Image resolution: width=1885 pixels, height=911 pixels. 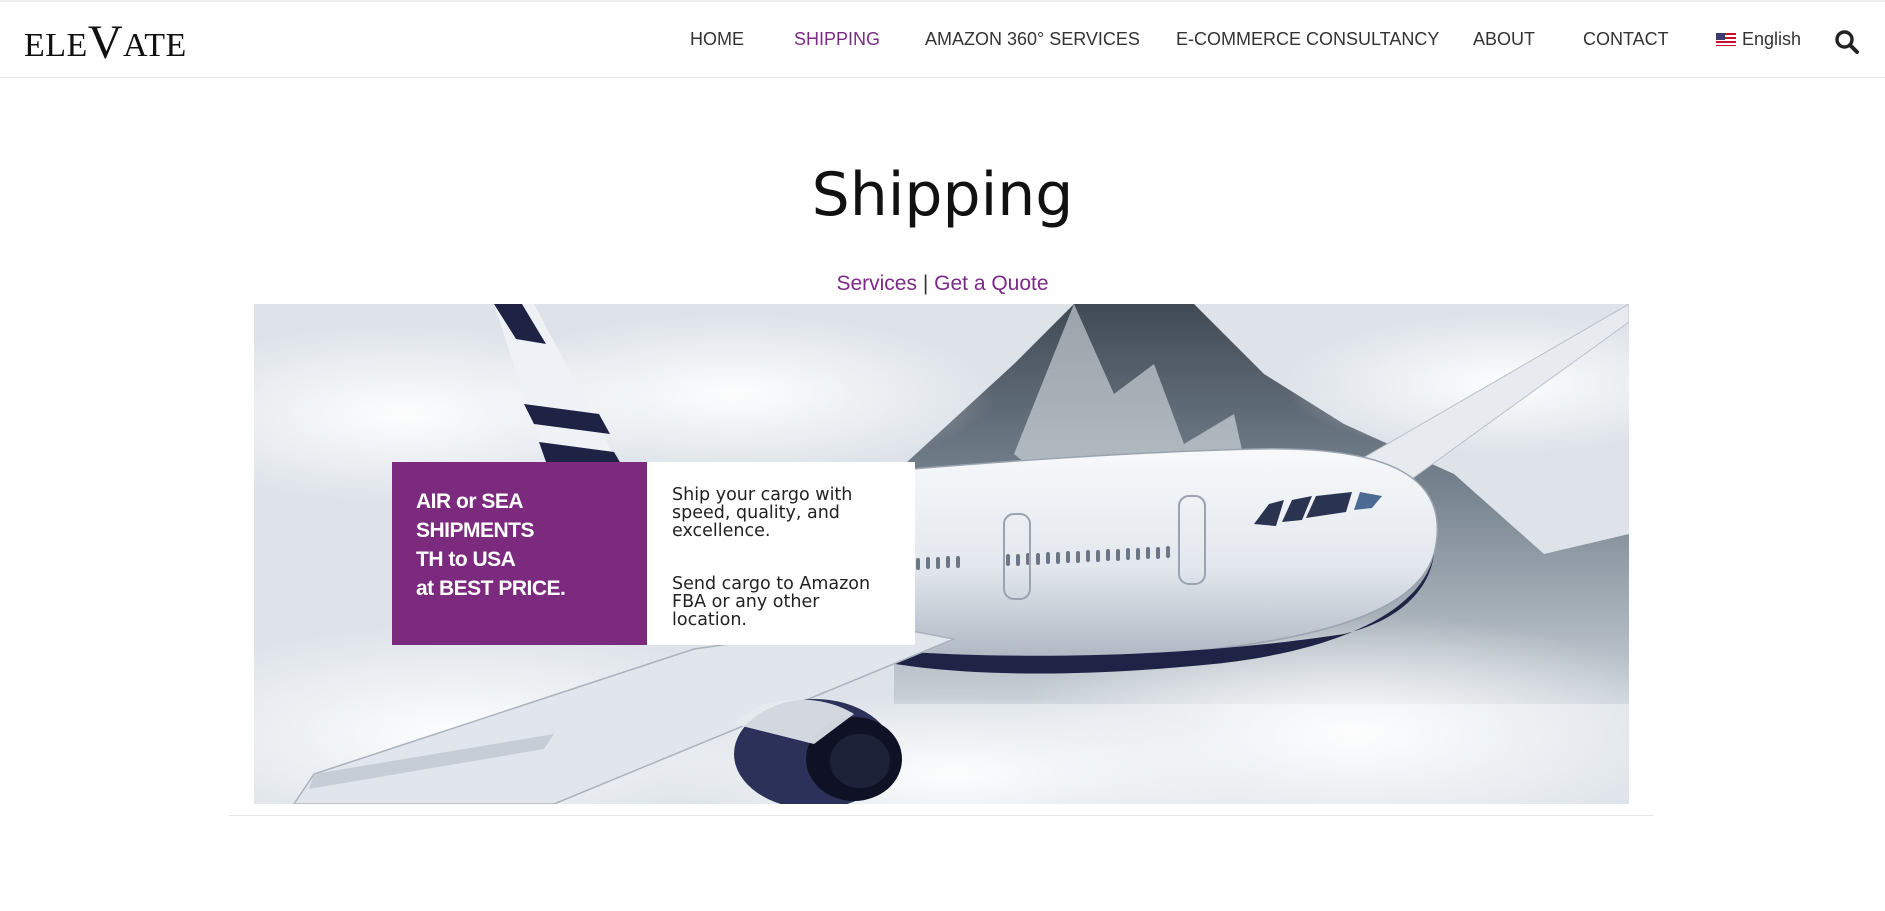 I want to click on get-a-quote-link: Get a Quote, so click(x=991, y=283).